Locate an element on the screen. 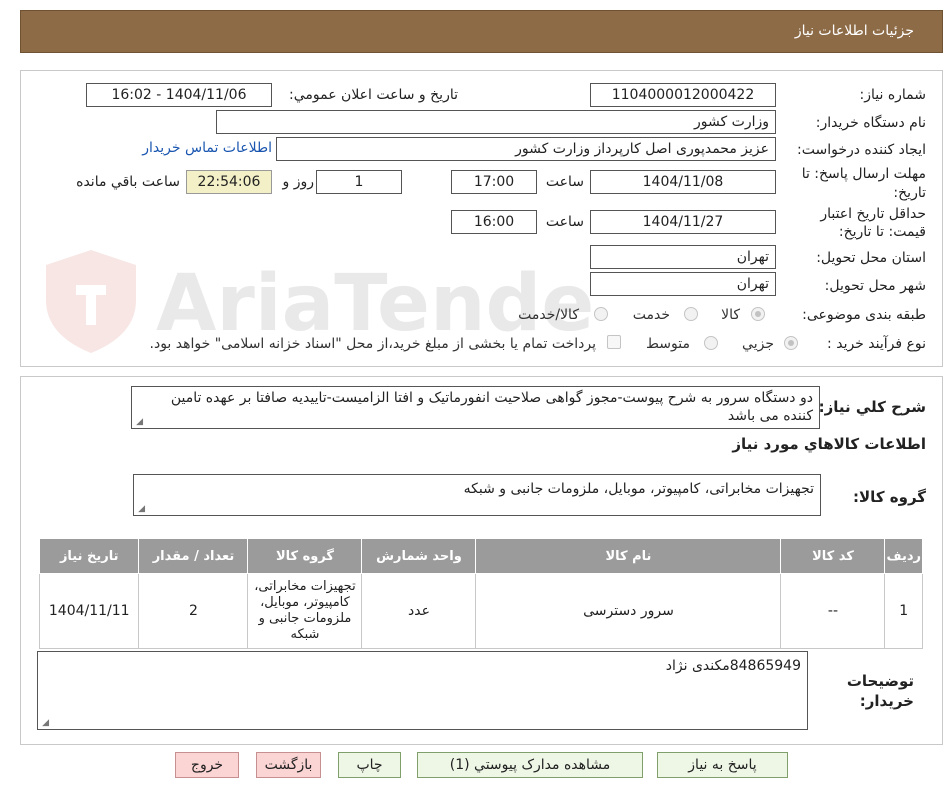  category-service-label: خدمت is located at coordinates (651, 315).